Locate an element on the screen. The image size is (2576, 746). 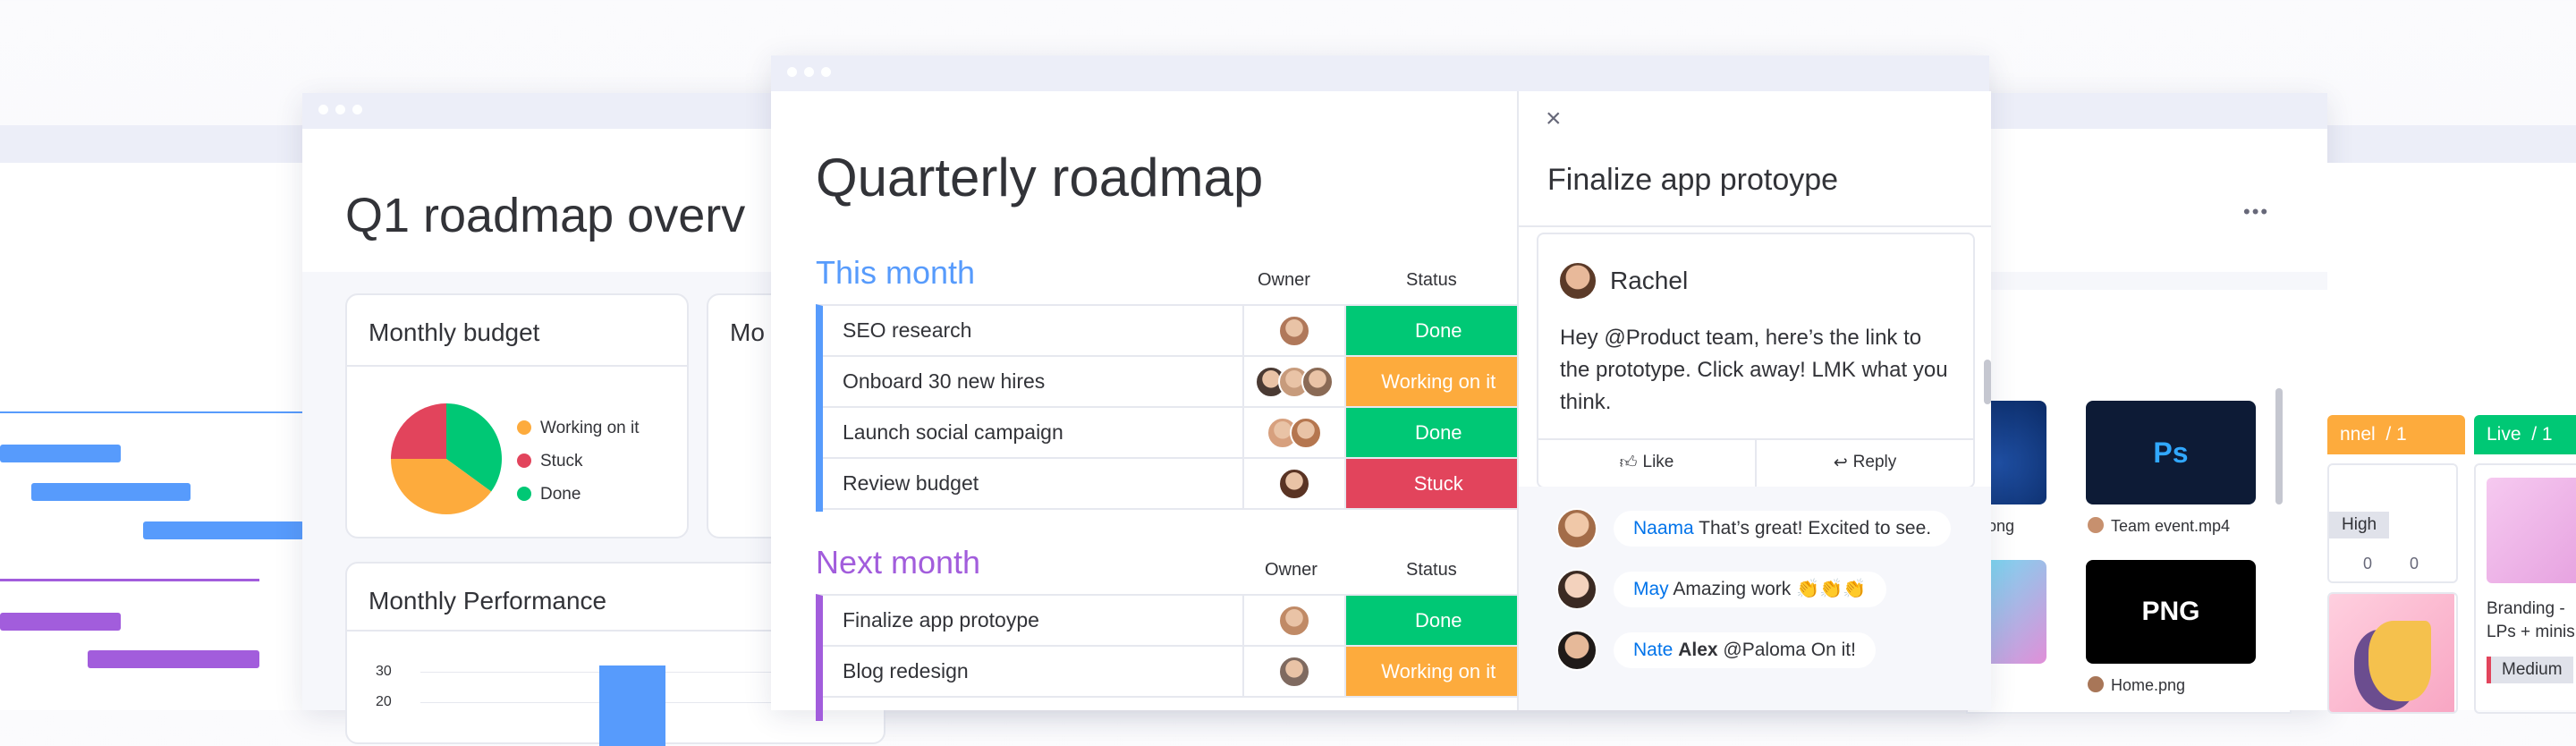
reply-author: May is located at coordinates (1651, 589).